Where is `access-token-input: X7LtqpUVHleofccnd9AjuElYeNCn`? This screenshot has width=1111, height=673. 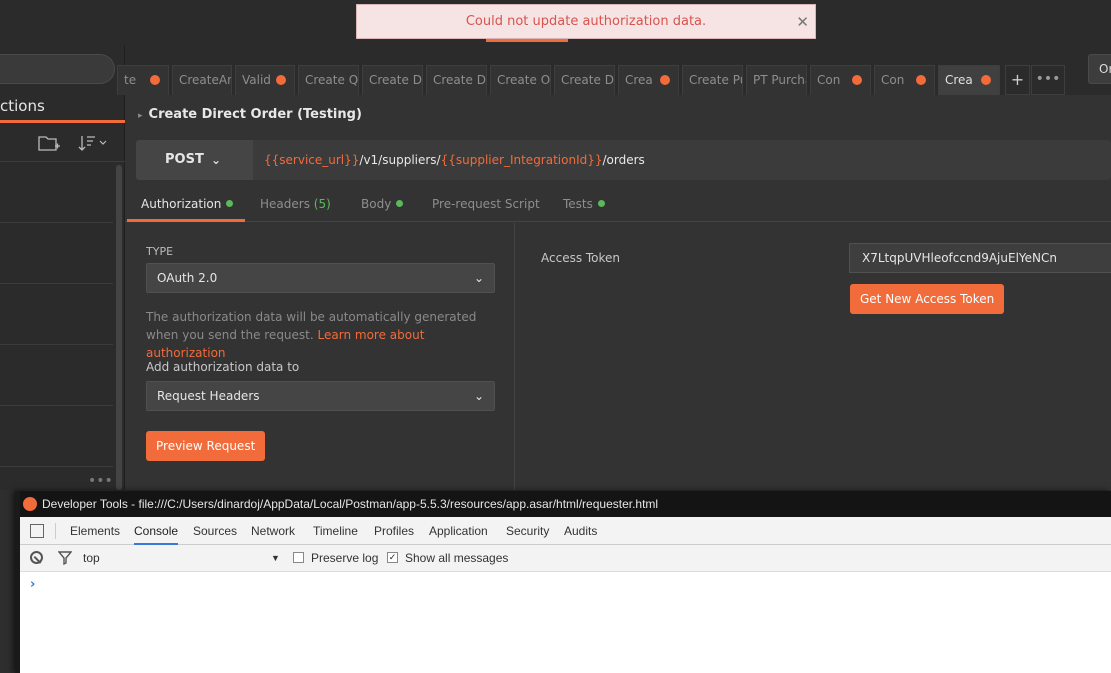
access-token-input: X7LtqpUVHleofccnd9AjuElYeNCn is located at coordinates (980, 258).